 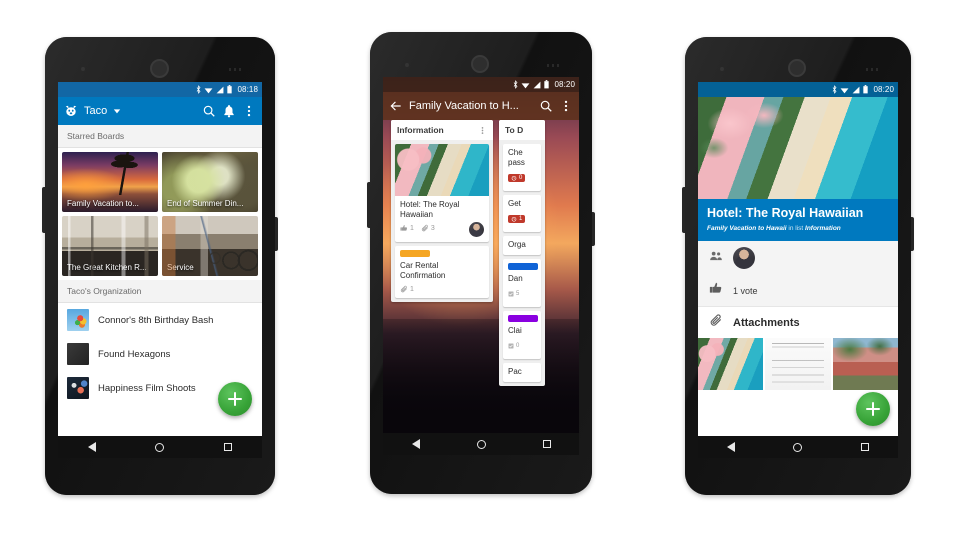 What do you see at coordinates (866, 89) in the screenshot?
I see `battery-icon` at bounding box center [866, 89].